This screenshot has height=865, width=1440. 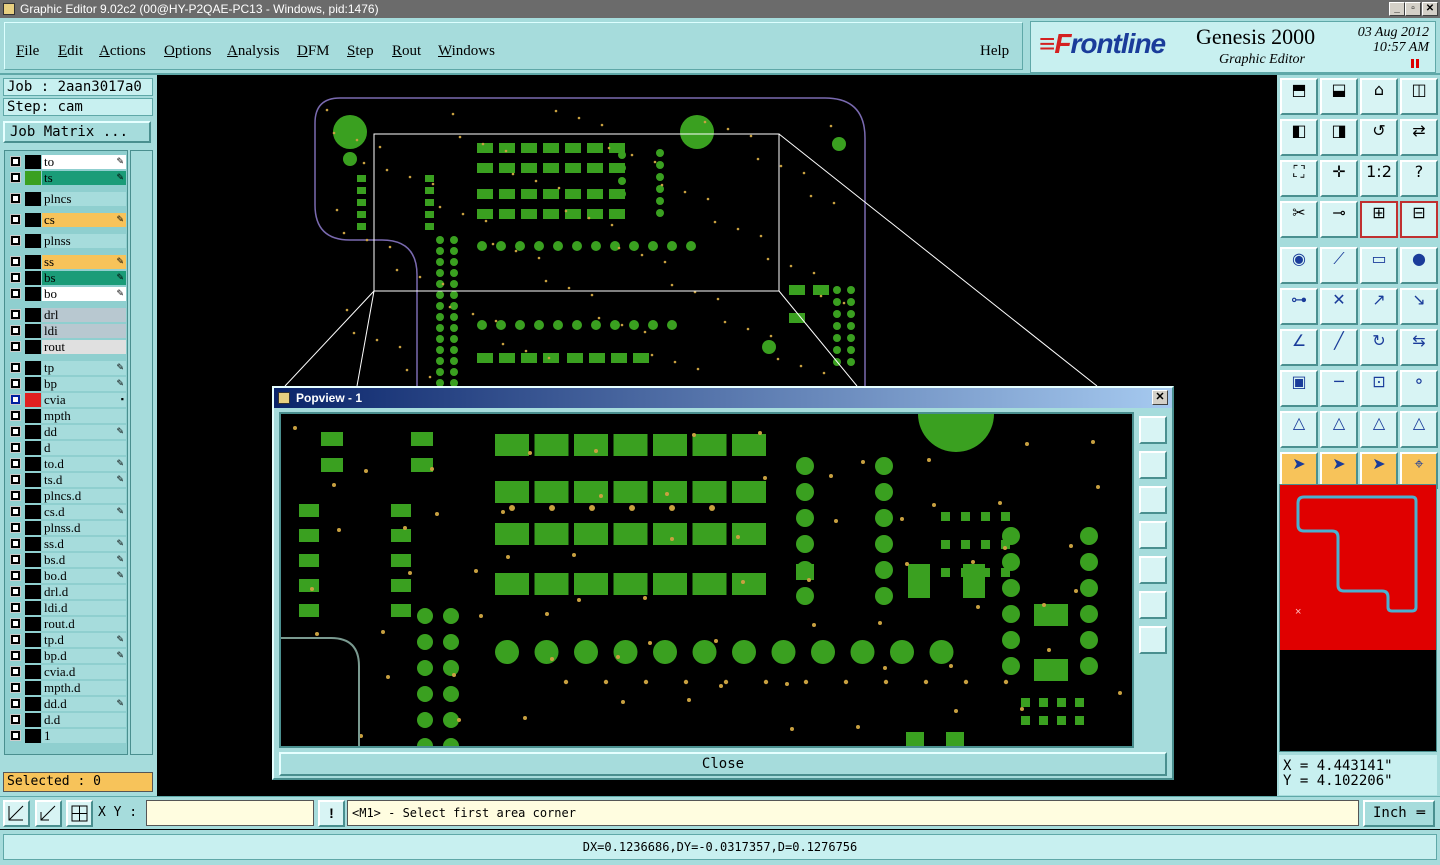 I want to click on layer-name: rout, so click(x=84, y=347).